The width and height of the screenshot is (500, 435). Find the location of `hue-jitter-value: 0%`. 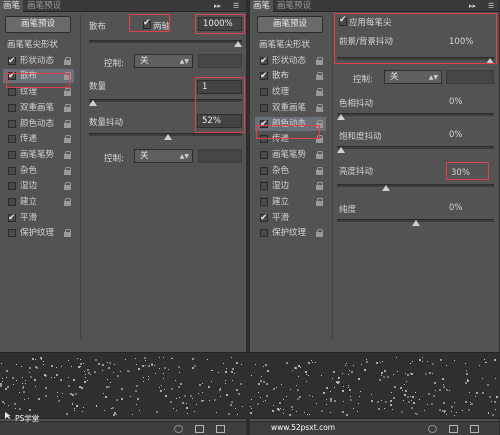

hue-jitter-value: 0% is located at coordinates (456, 102).